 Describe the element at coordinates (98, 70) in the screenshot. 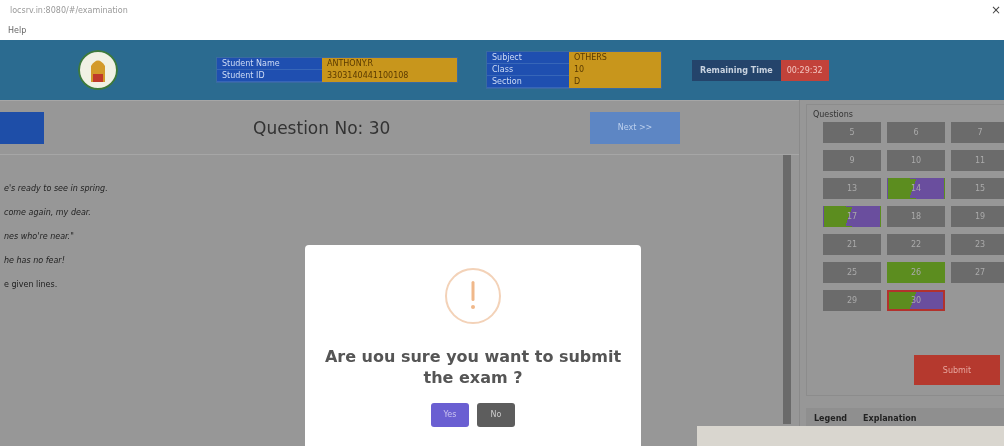

I see `emblem-icon` at that location.